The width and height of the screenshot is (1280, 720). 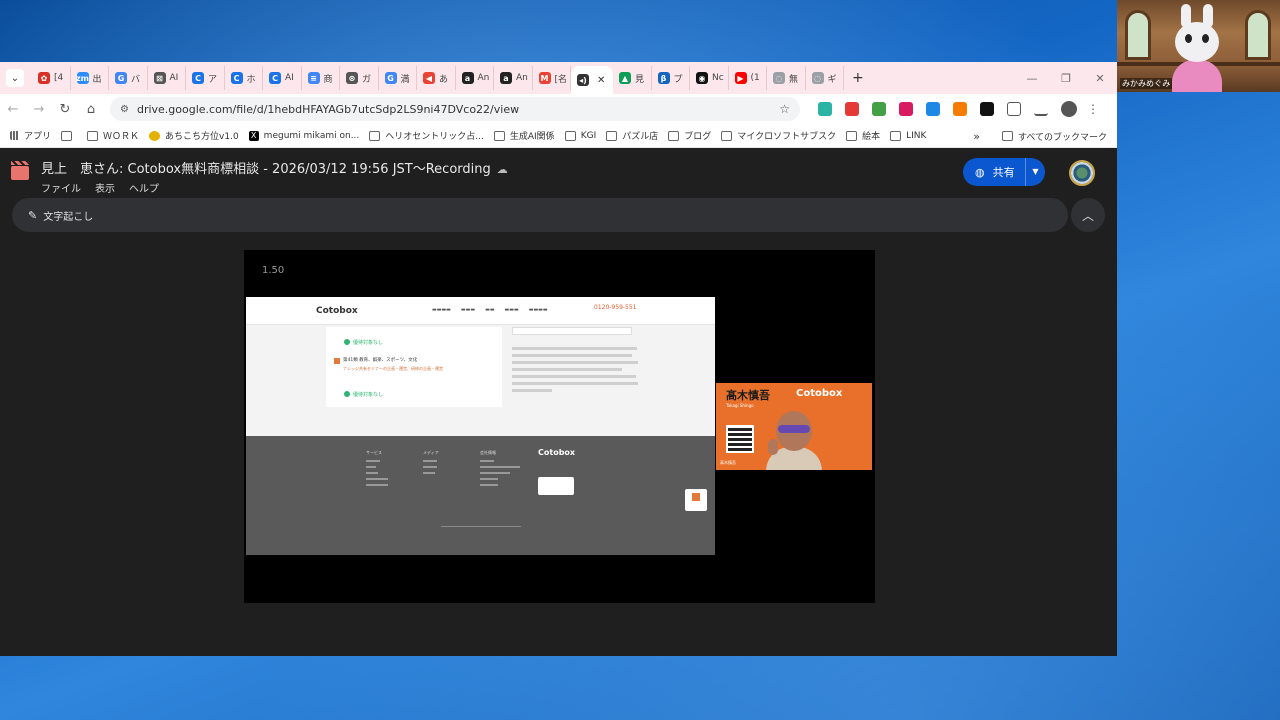 I want to click on tab-favicon-icon: ◀, so click(x=429, y=78).